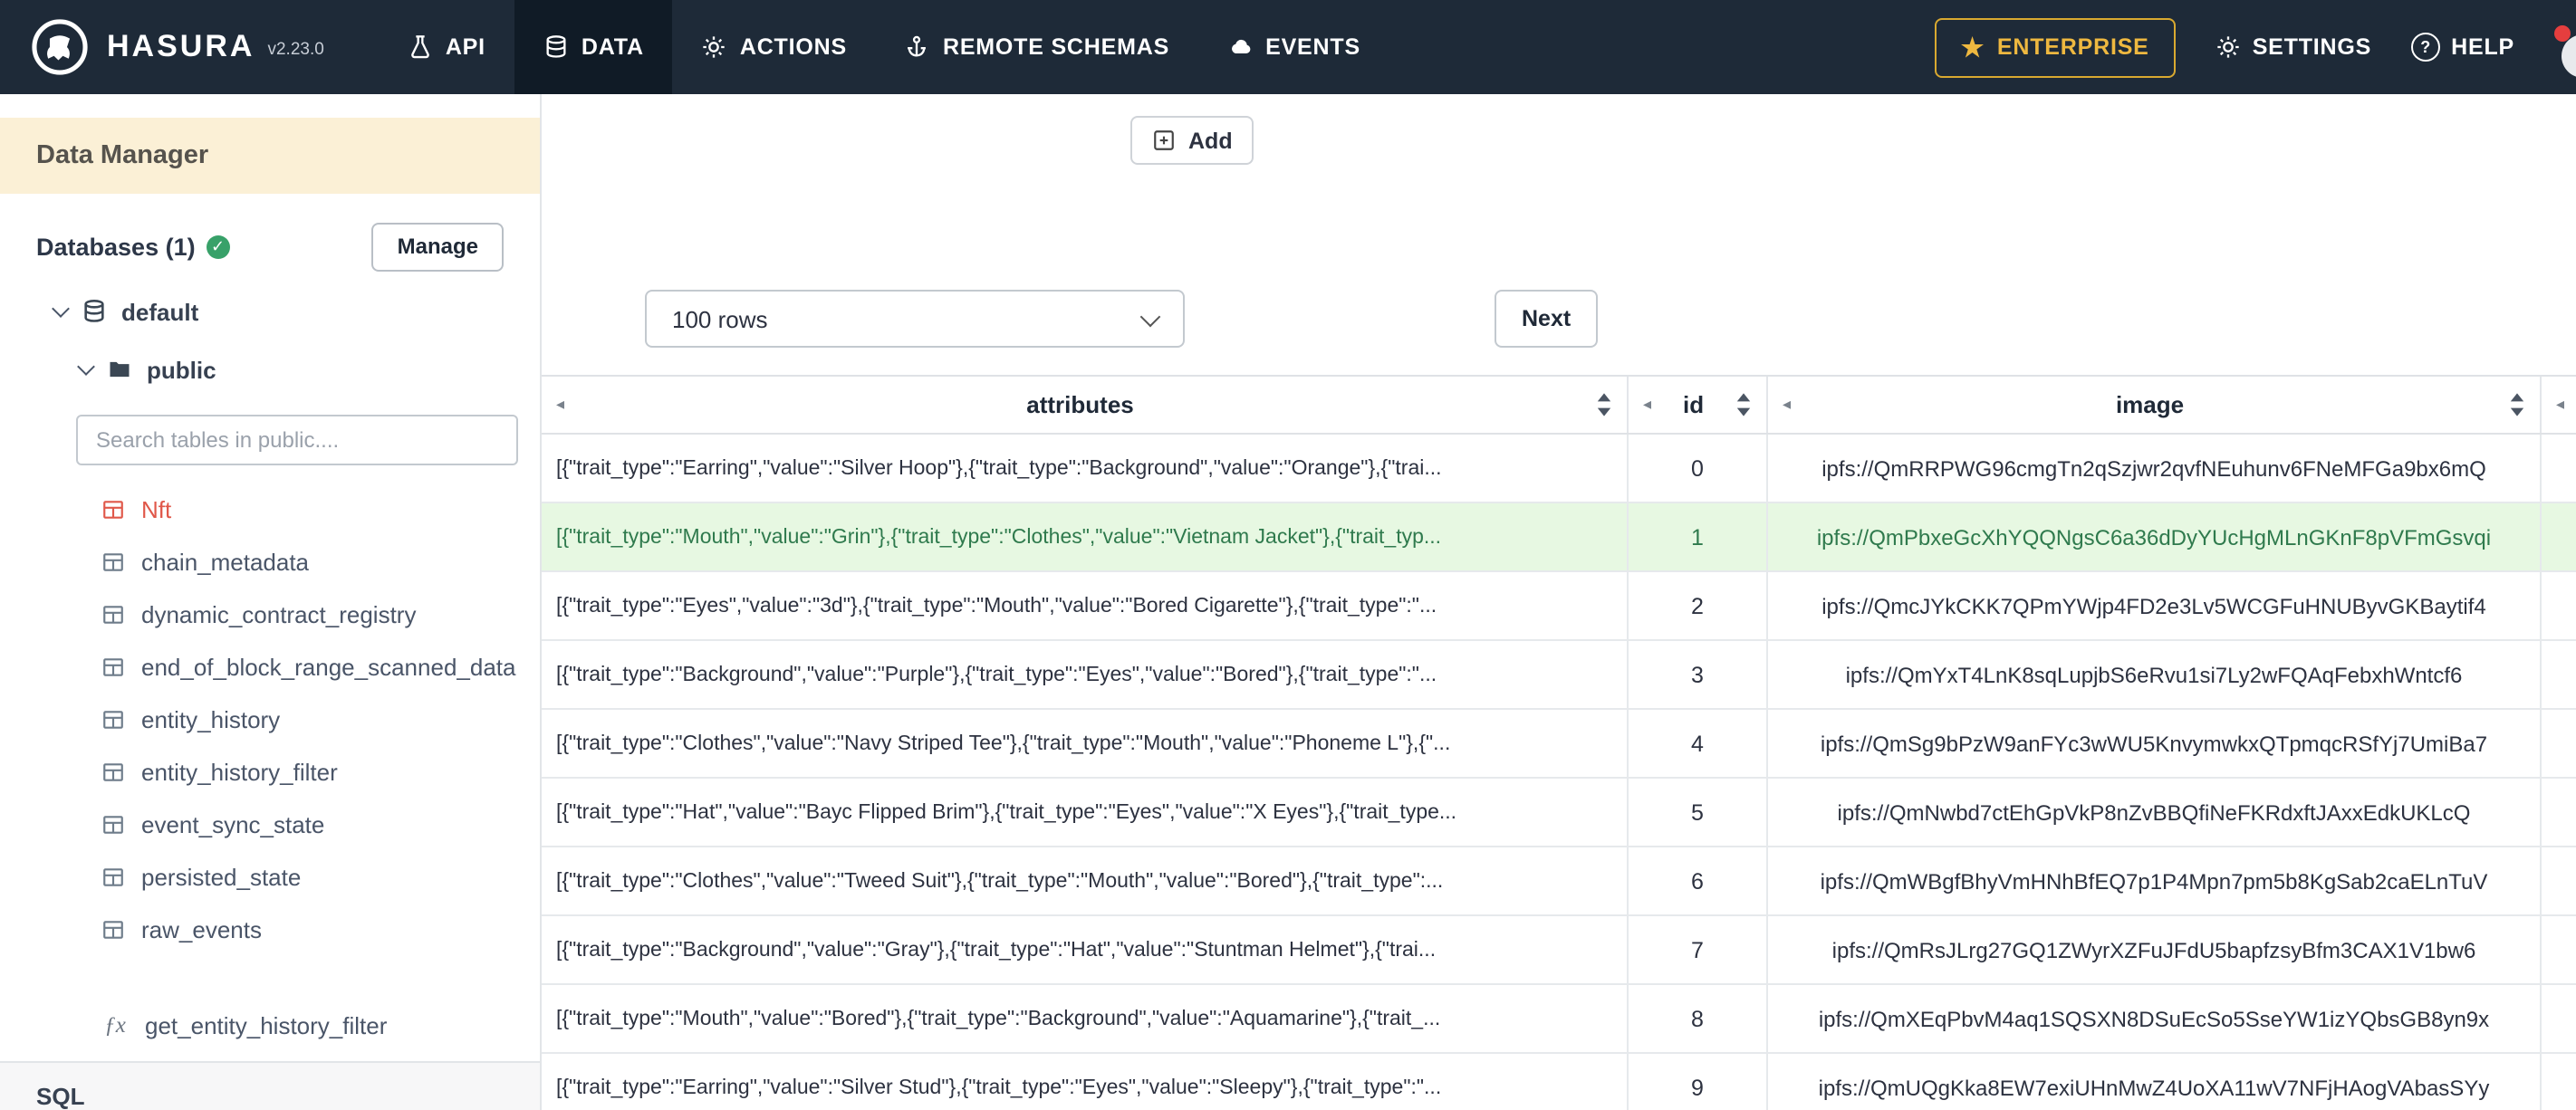 The image size is (2576, 1110). Describe the element at coordinates (270, 370) in the screenshot. I see `tree-item-schema-public: public` at that location.